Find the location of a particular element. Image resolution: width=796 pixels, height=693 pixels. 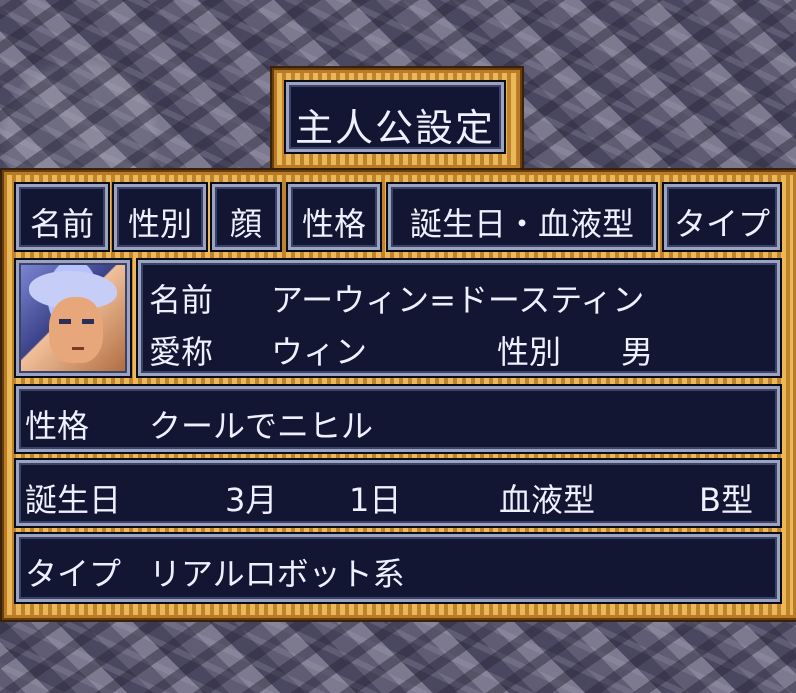

birthday-month: 3月 is located at coordinates (251, 500).